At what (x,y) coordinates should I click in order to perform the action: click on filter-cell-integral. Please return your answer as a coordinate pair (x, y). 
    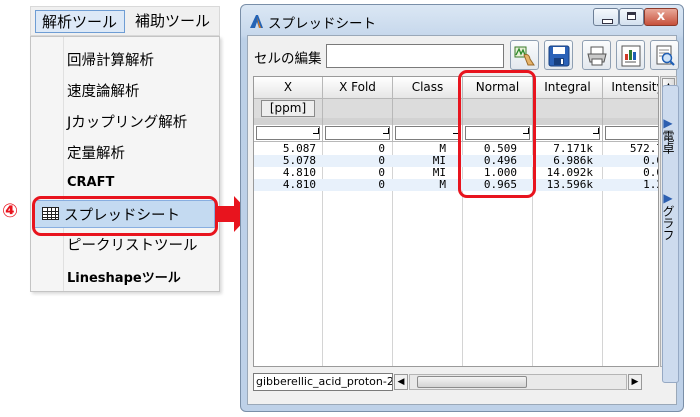
    Looking at the image, I should click on (568, 133).